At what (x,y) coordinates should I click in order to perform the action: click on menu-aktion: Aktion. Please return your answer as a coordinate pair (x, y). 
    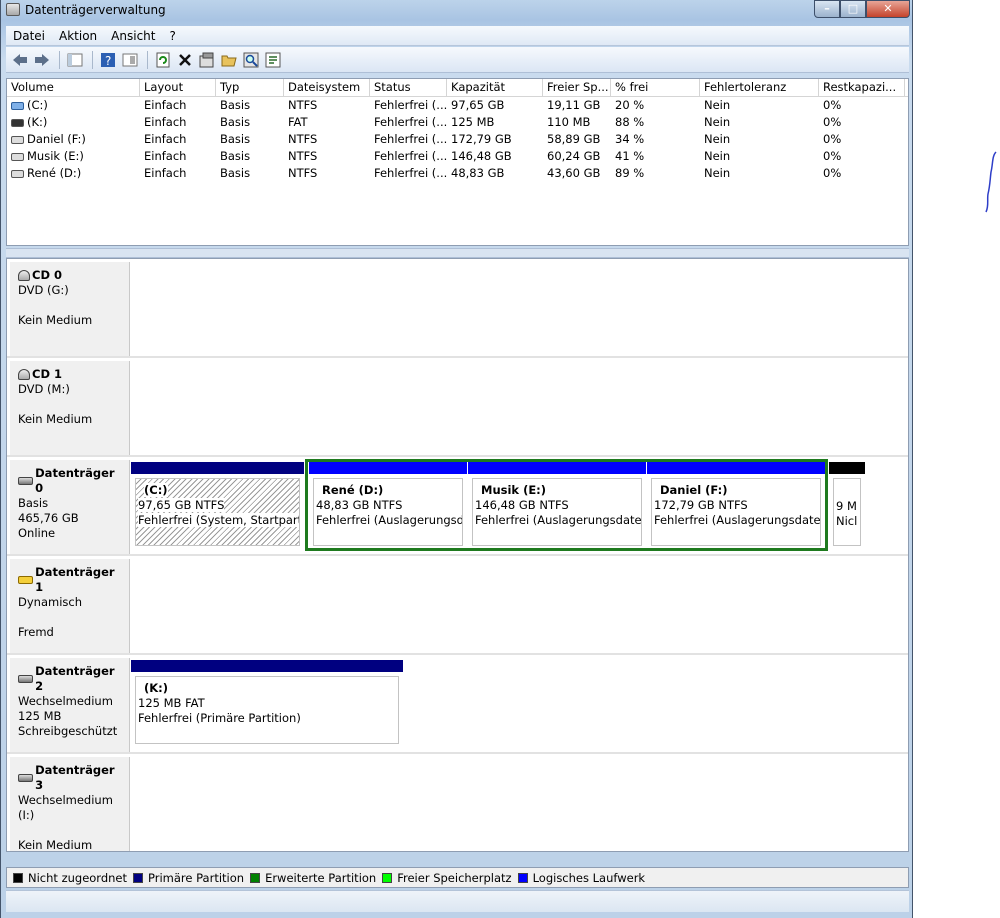
    Looking at the image, I should click on (78, 36).